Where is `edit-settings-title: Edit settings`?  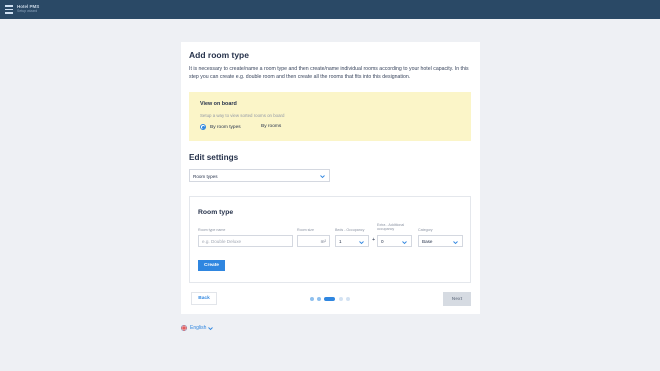
edit-settings-title: Edit settings is located at coordinates (214, 157).